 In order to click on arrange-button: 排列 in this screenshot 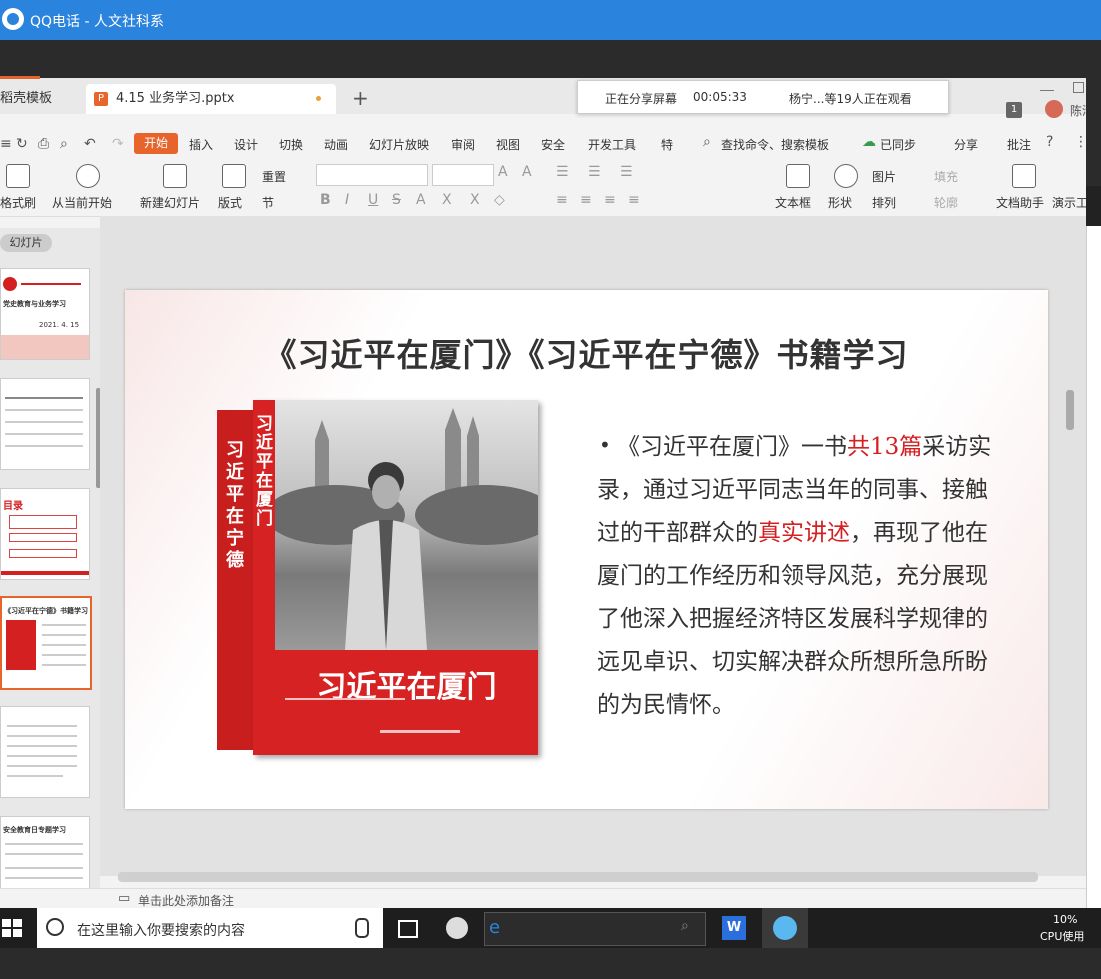, I will do `click(884, 202)`.